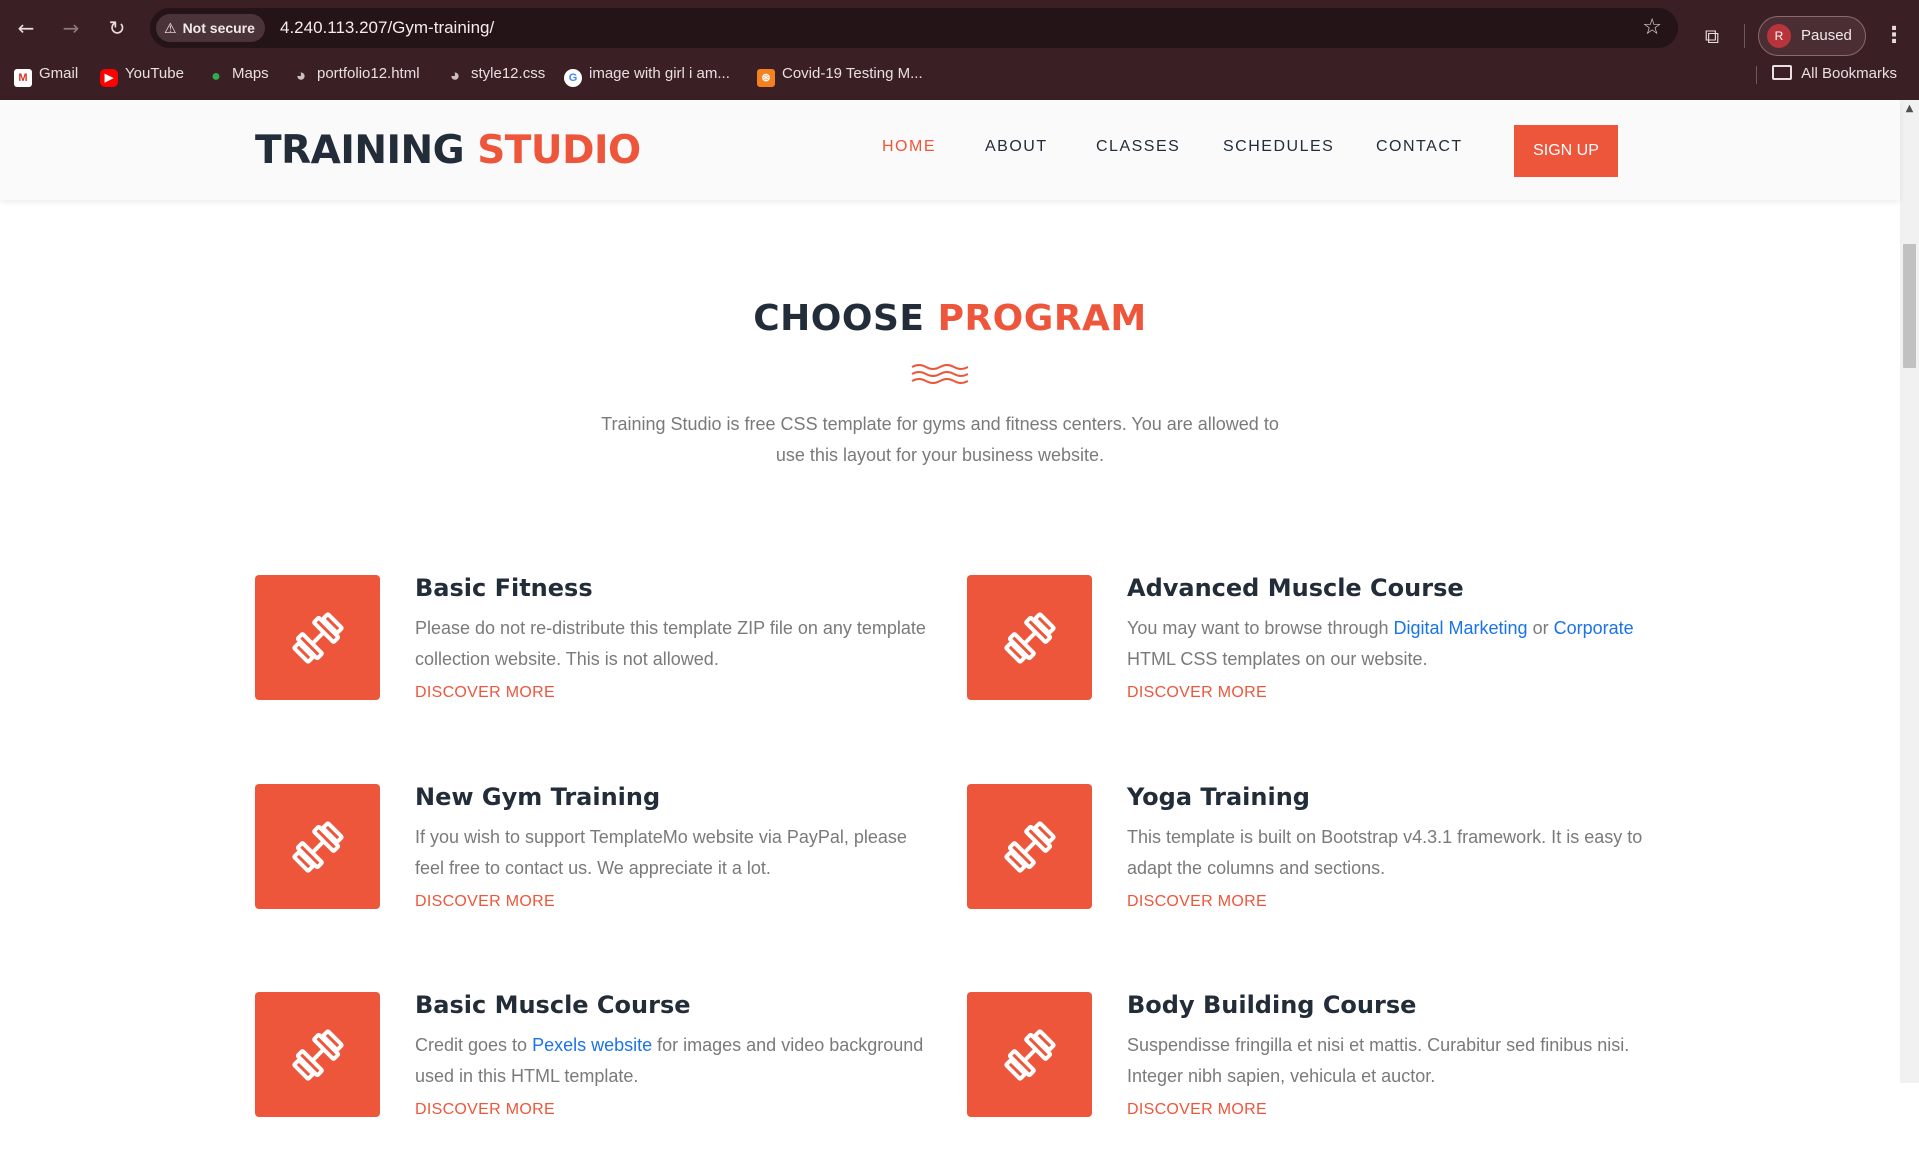  What do you see at coordinates (538, 797) in the screenshot?
I see `program-title: New Gym Training` at bounding box center [538, 797].